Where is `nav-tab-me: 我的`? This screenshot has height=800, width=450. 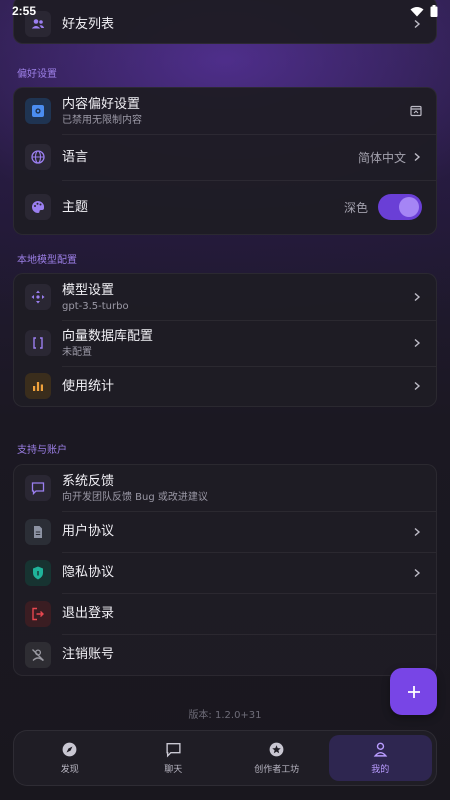 nav-tab-me: 我的 is located at coordinates (380, 758).